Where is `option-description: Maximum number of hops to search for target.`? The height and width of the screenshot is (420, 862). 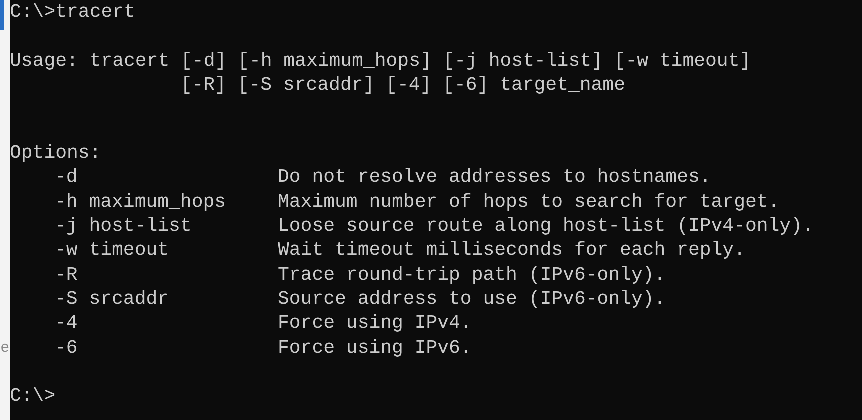 option-description: Maximum number of hops to search for target. is located at coordinates (529, 202).